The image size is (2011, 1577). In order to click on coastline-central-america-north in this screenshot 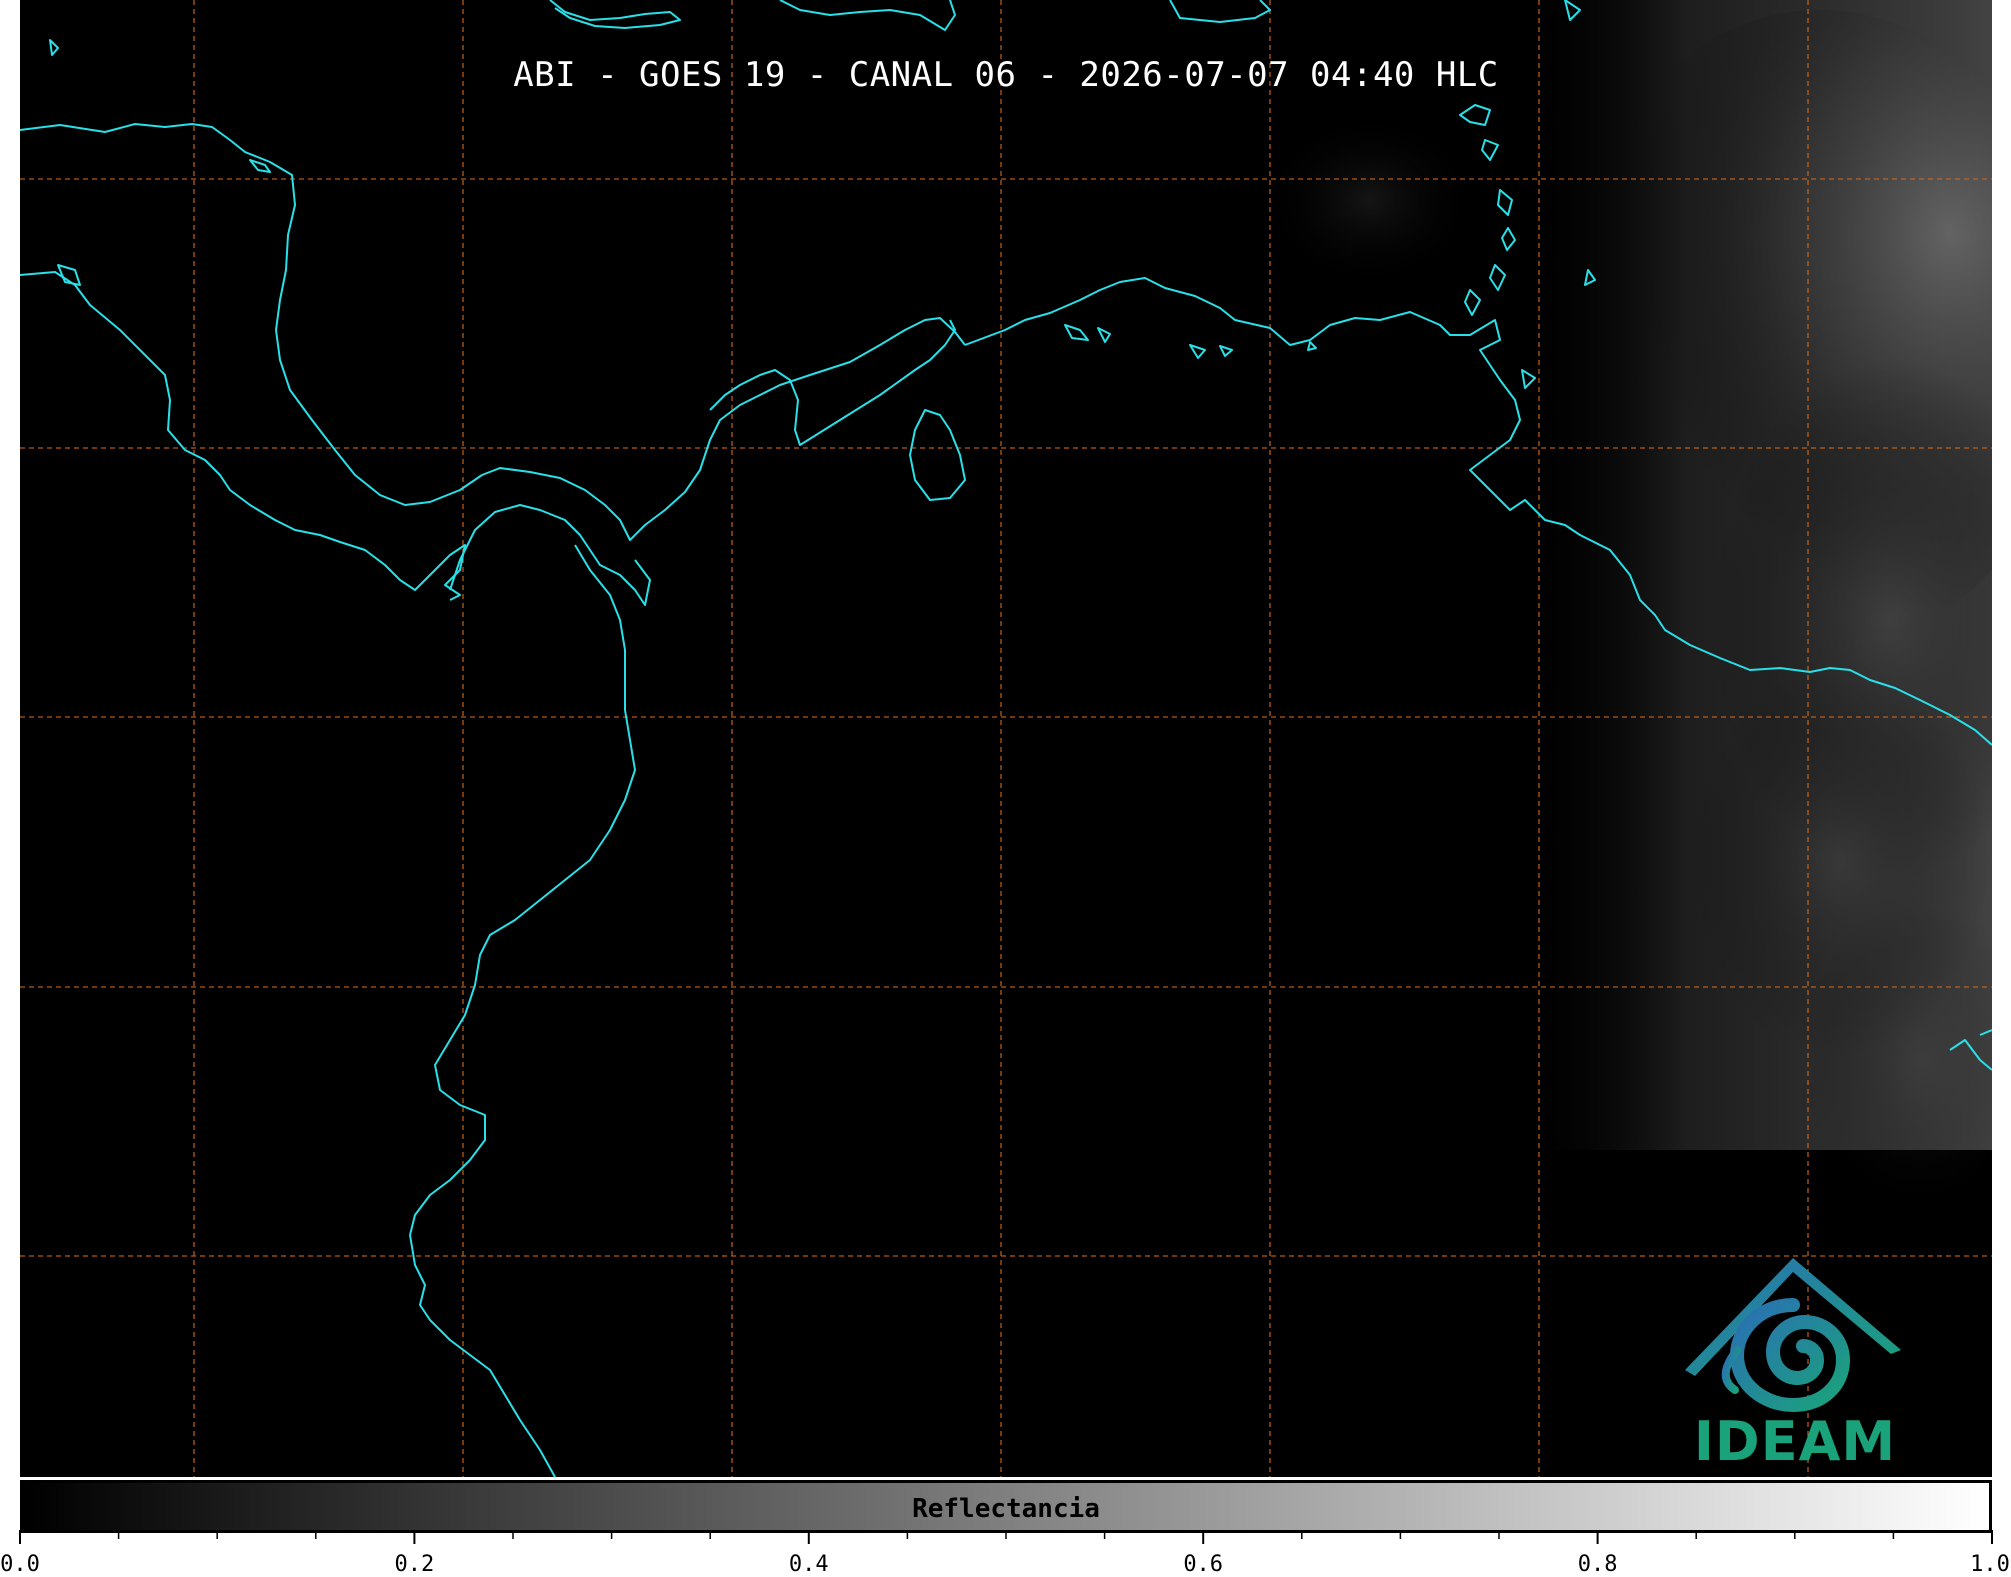, I will do `click(493, 332)`.